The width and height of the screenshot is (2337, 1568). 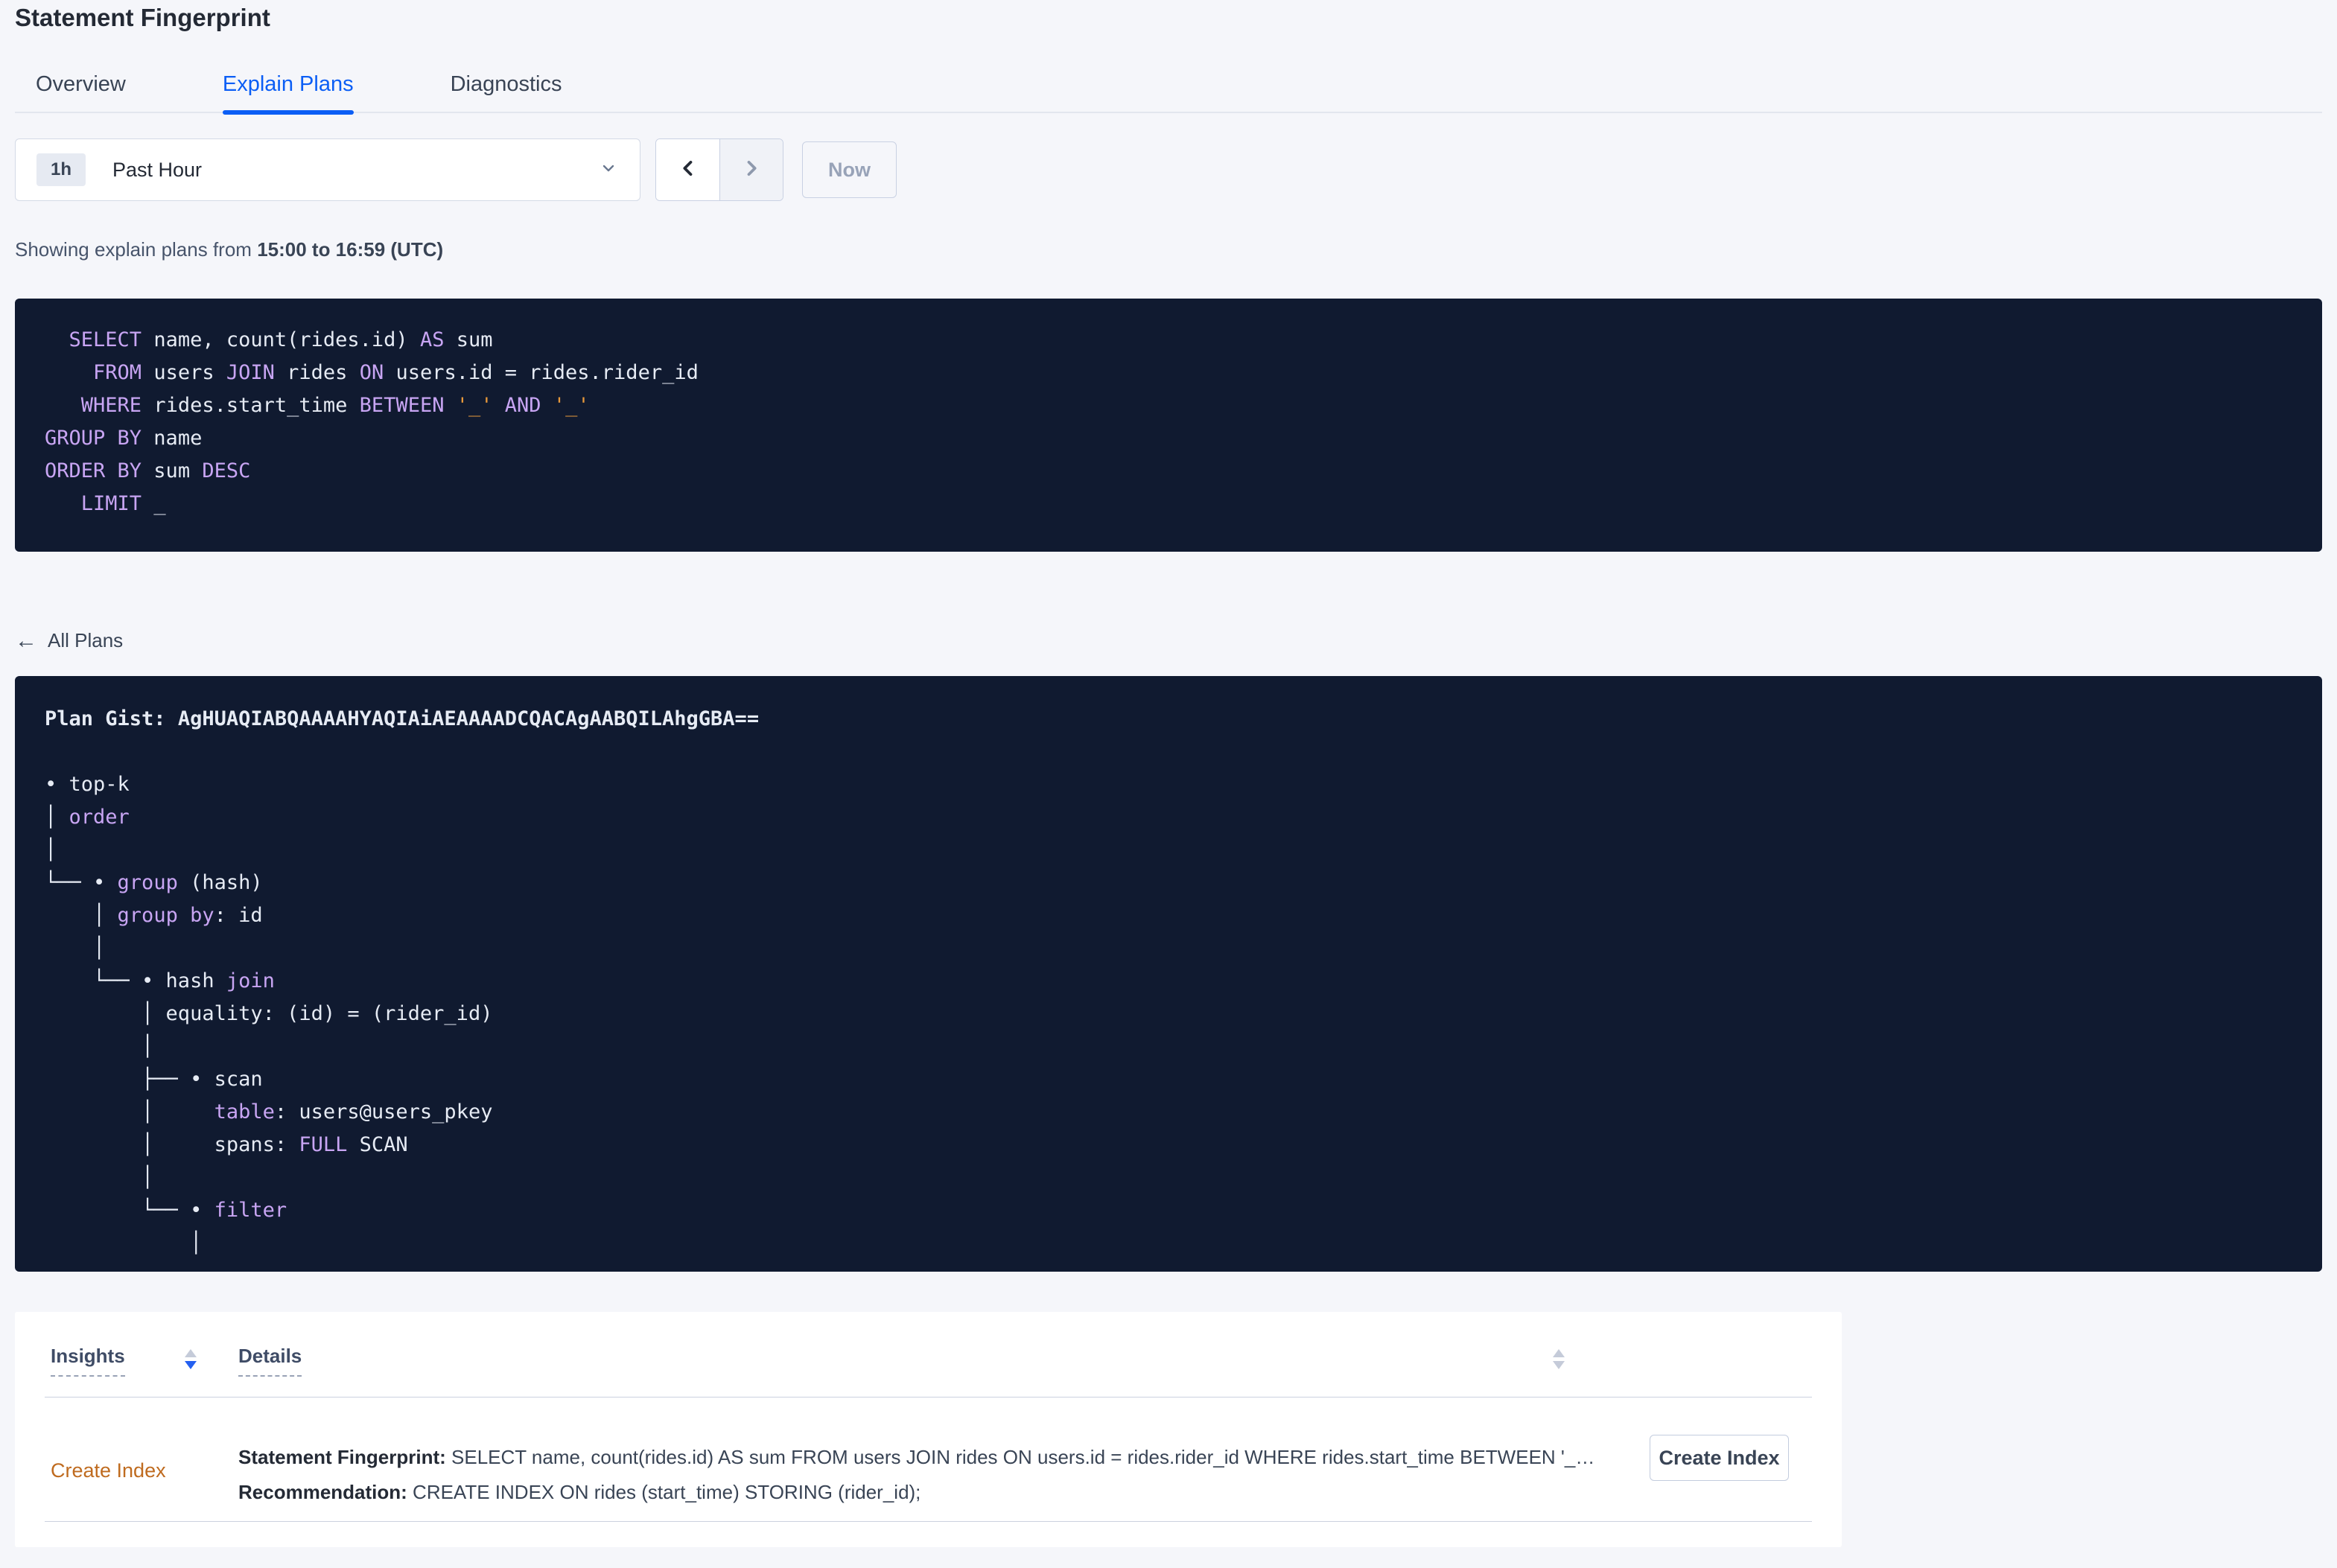 What do you see at coordinates (288, 93) in the screenshot?
I see `tab-explain-plans: Explain Plans` at bounding box center [288, 93].